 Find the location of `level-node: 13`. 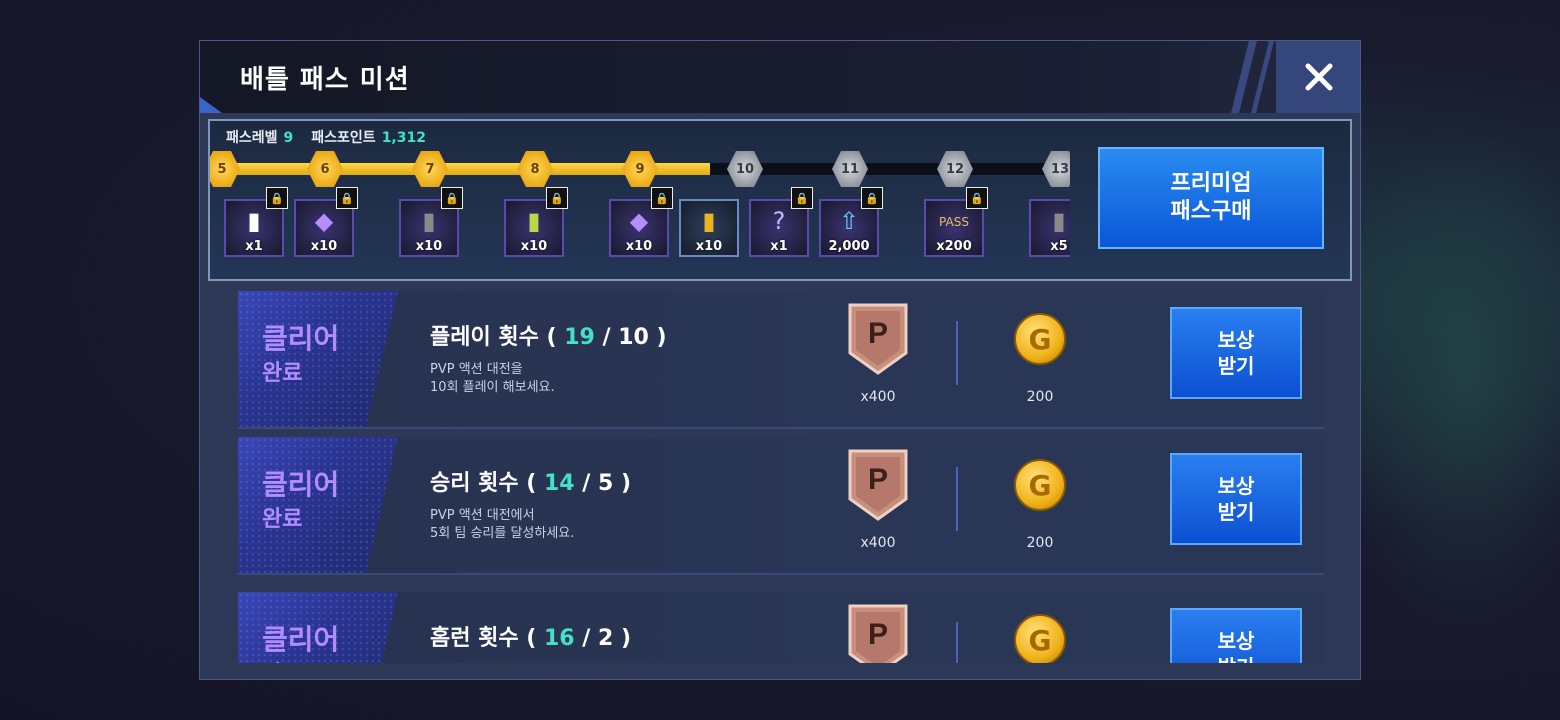

level-node: 13 is located at coordinates (1056, 169).